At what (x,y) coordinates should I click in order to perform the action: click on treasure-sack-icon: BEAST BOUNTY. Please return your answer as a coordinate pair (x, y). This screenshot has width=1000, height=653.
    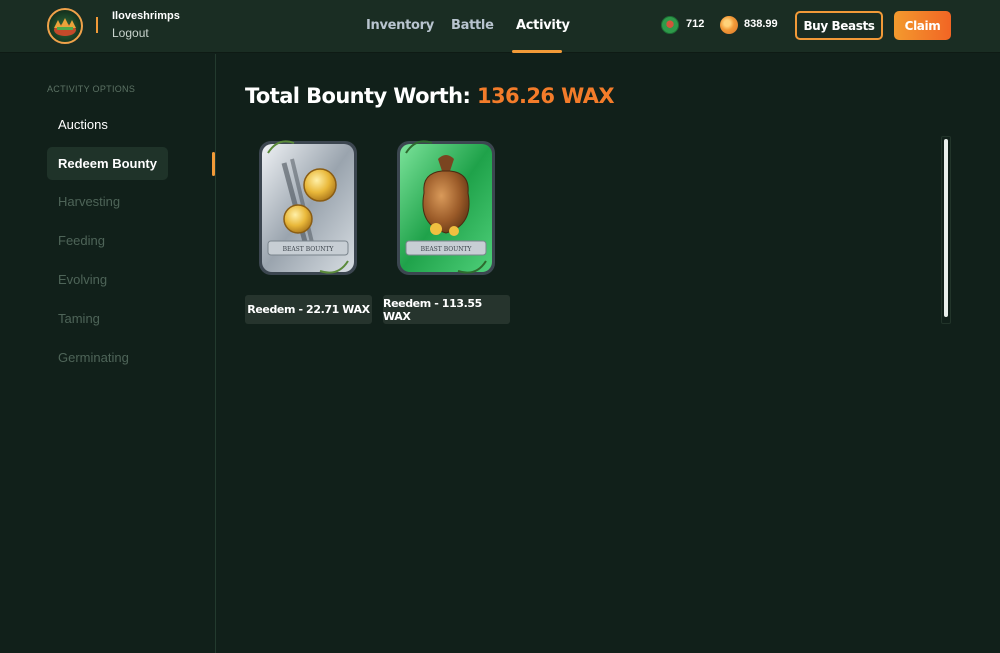
    Looking at the image, I should click on (446, 207).